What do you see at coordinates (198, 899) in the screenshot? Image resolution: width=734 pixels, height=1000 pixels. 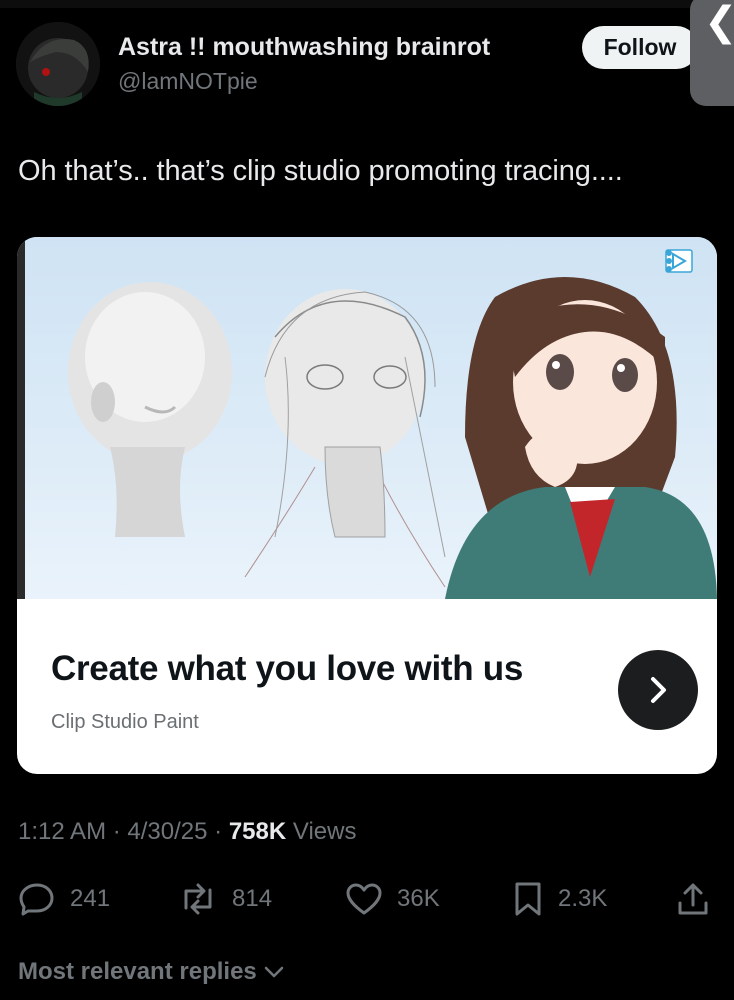 I see `repost-icon` at bounding box center [198, 899].